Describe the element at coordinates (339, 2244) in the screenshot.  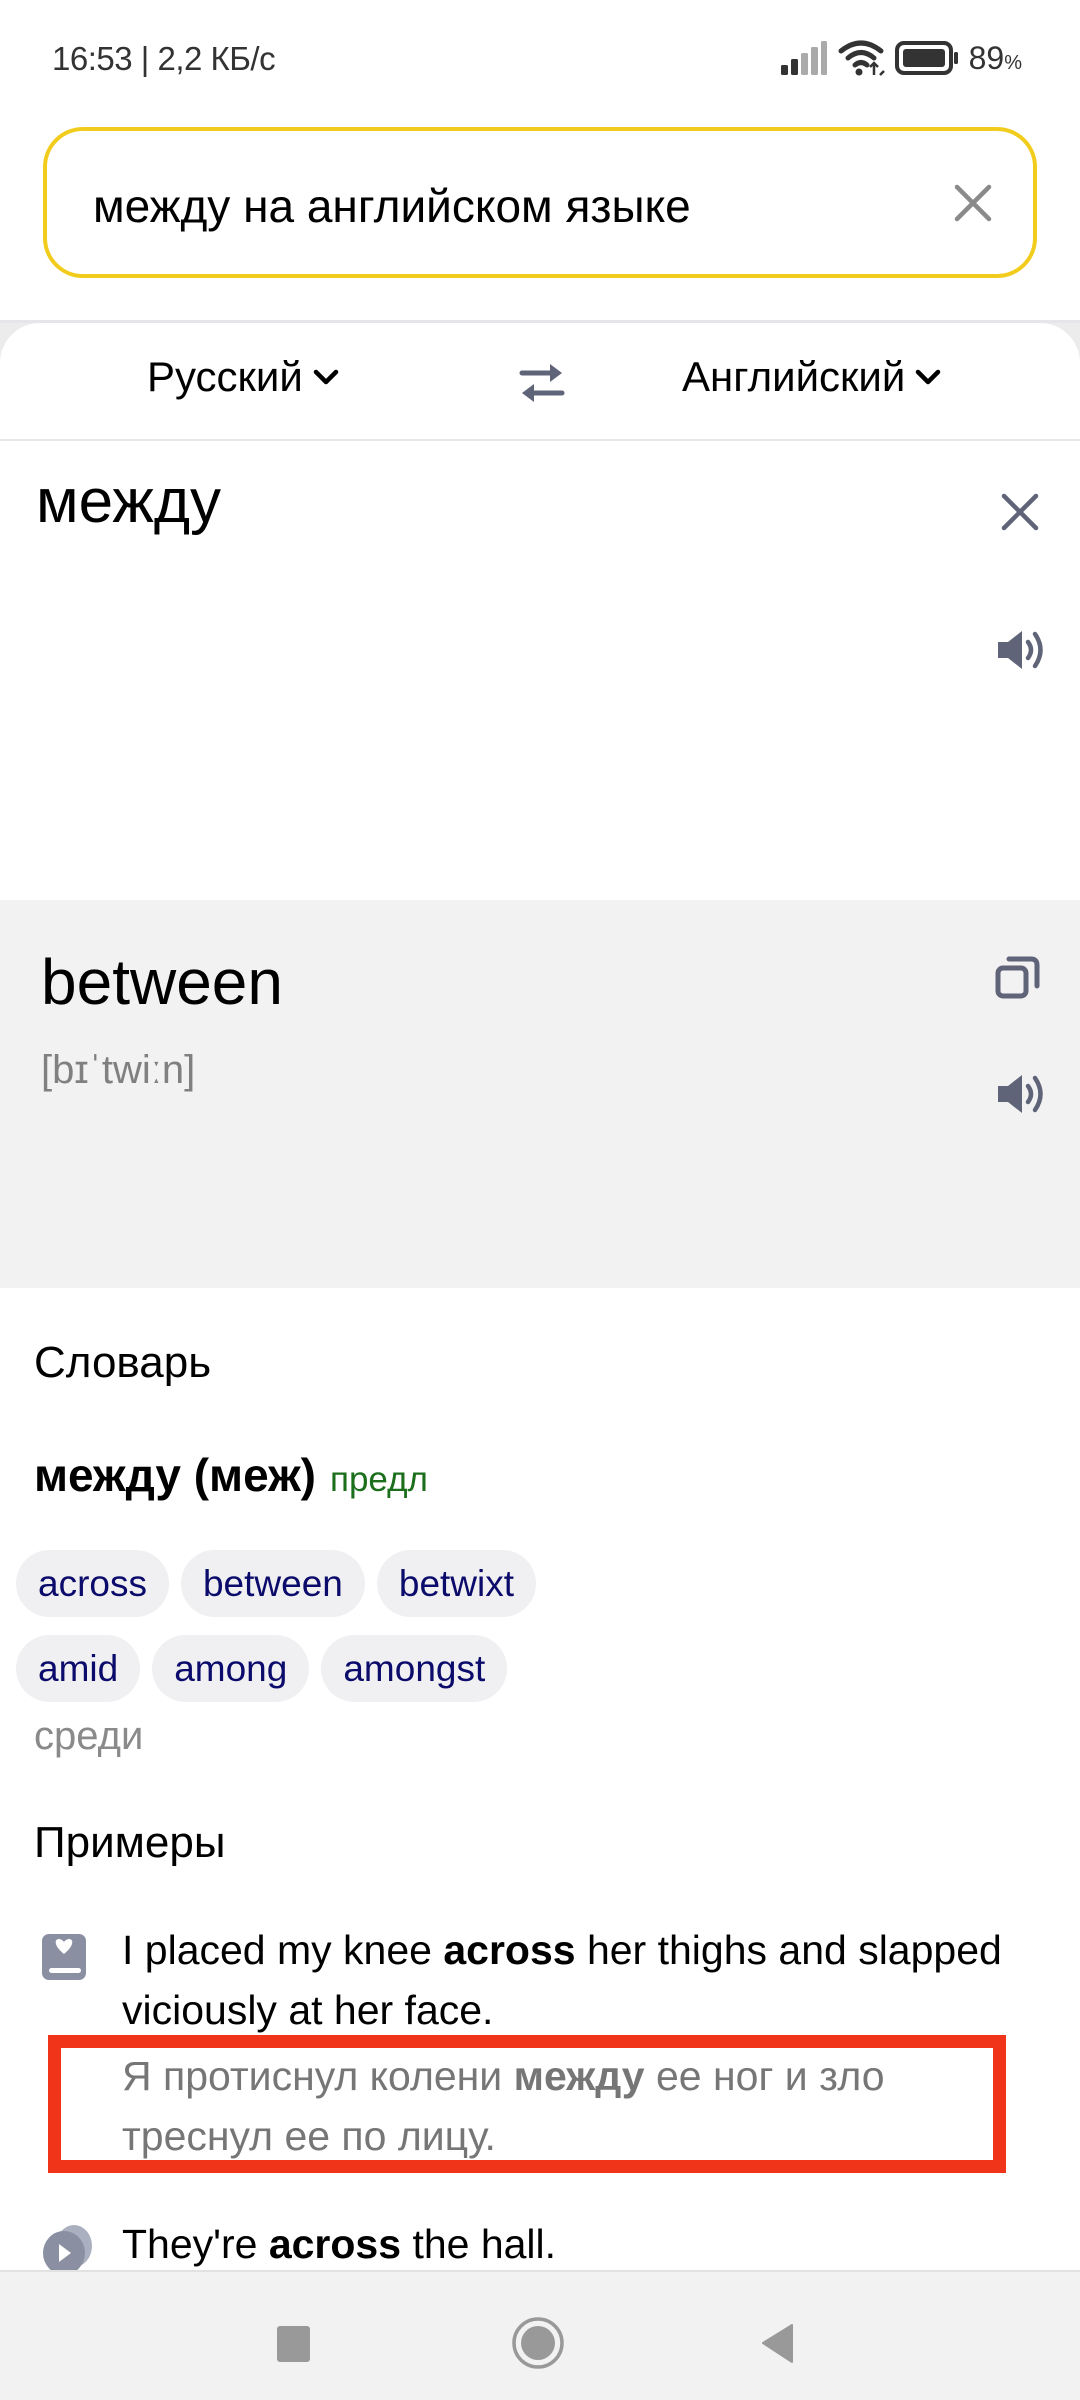
I see `example-source-text: They're across the hall.` at that location.